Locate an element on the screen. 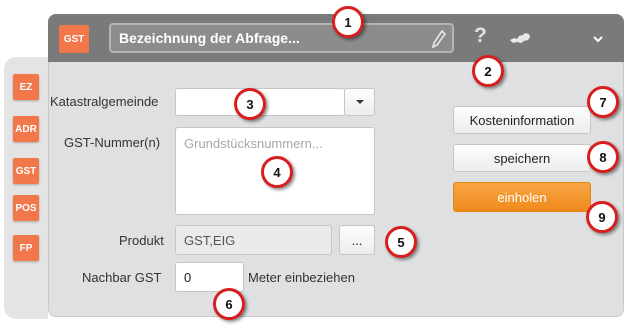  callout-marker: 9 is located at coordinates (602, 217).